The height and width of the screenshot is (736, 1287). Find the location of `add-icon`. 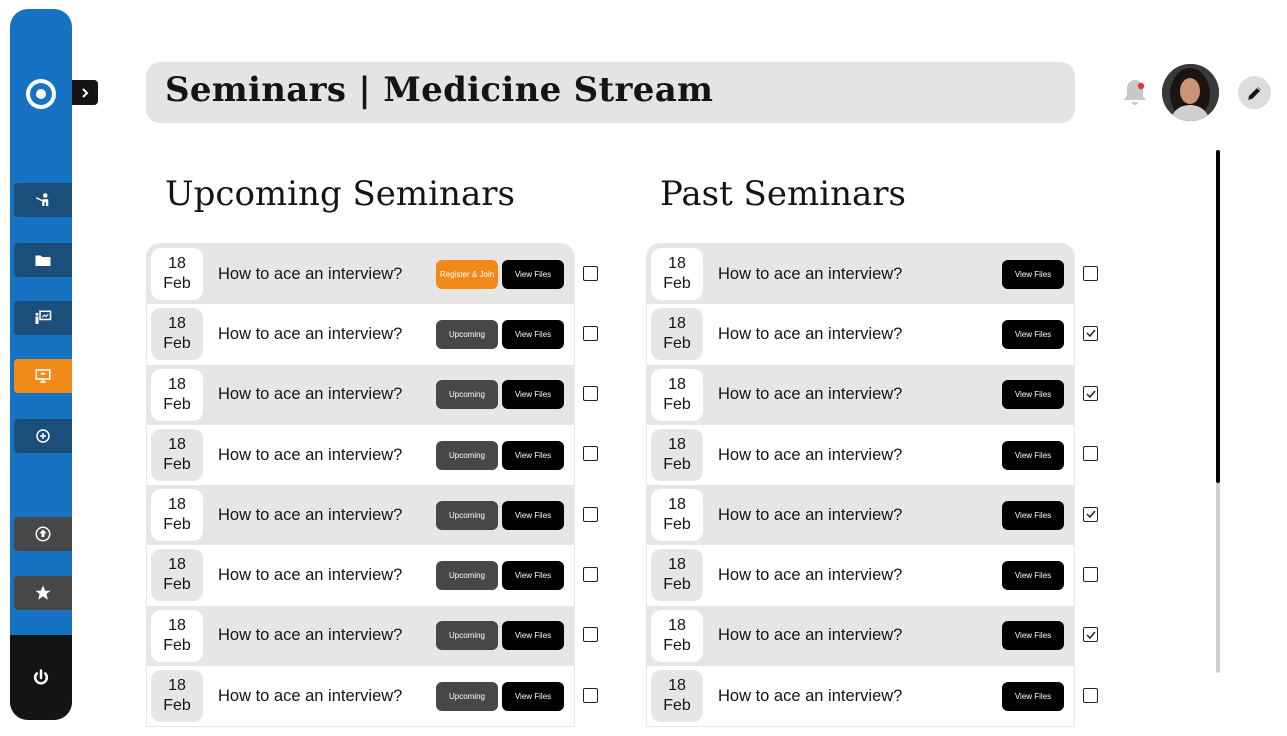

add-icon is located at coordinates (43, 436).